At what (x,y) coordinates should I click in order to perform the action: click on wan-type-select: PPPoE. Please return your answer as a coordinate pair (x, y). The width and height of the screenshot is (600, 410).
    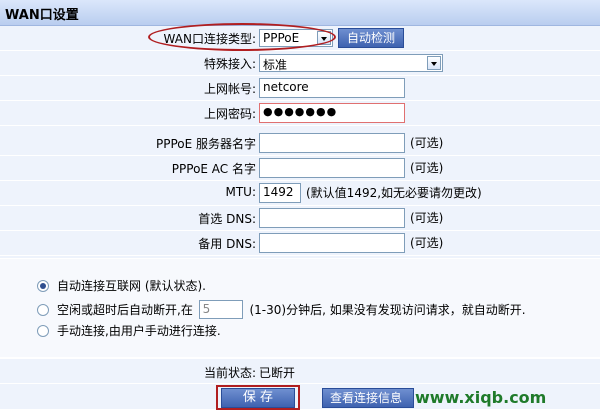
    Looking at the image, I should click on (296, 38).